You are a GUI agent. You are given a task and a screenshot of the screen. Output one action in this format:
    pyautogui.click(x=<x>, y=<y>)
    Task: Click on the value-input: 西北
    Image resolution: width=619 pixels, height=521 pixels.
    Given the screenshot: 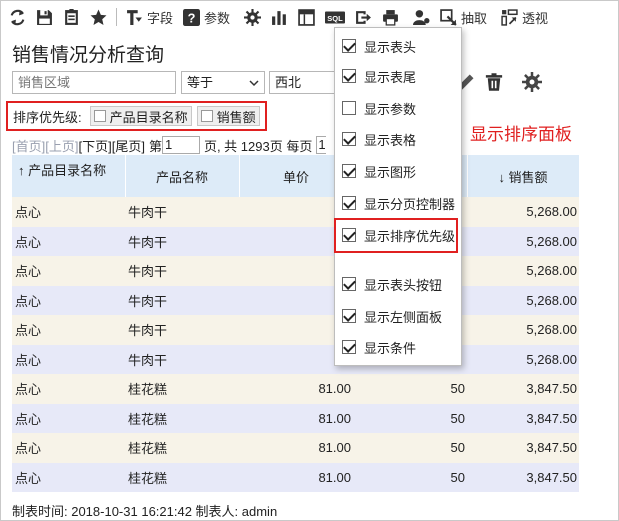 What is the action you would take?
    pyautogui.click(x=303, y=82)
    